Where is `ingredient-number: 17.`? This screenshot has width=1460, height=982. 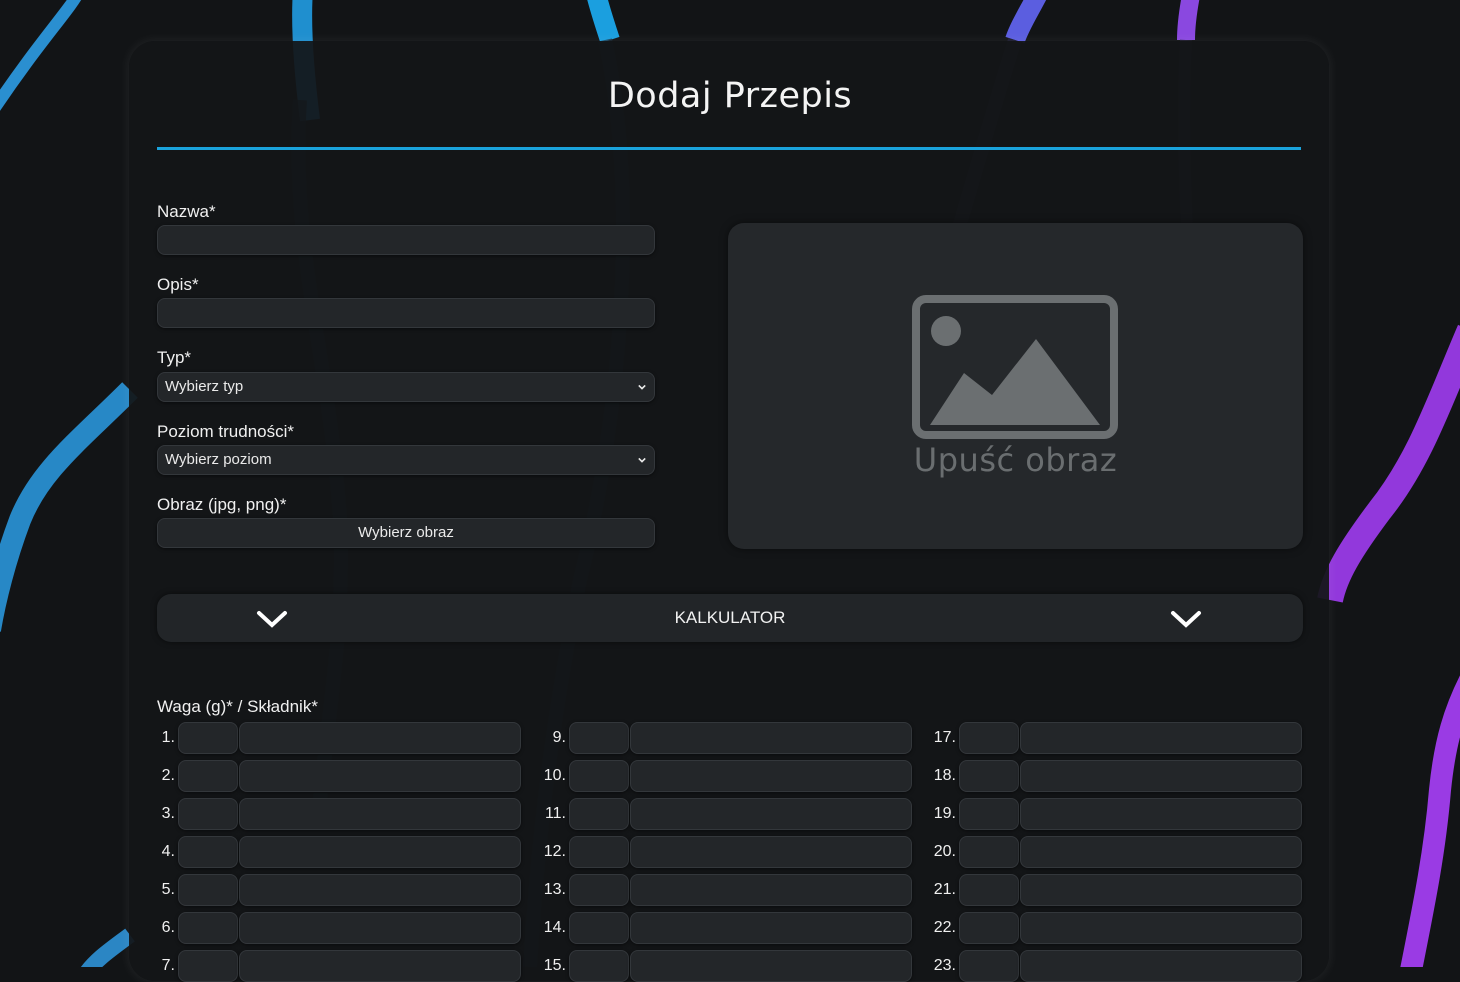 ingredient-number: 17. is located at coordinates (944, 737).